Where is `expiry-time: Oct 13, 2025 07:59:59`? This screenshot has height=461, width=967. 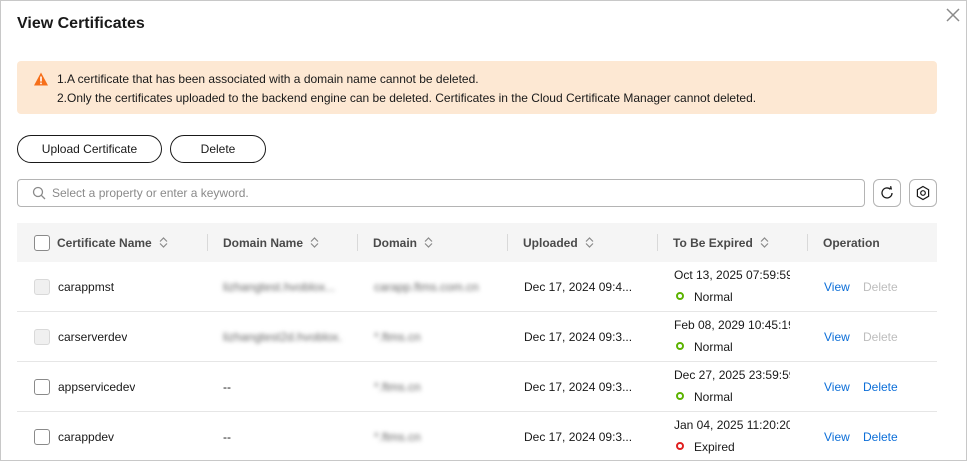
expiry-time: Oct 13, 2025 07:59:59 is located at coordinates (732, 275).